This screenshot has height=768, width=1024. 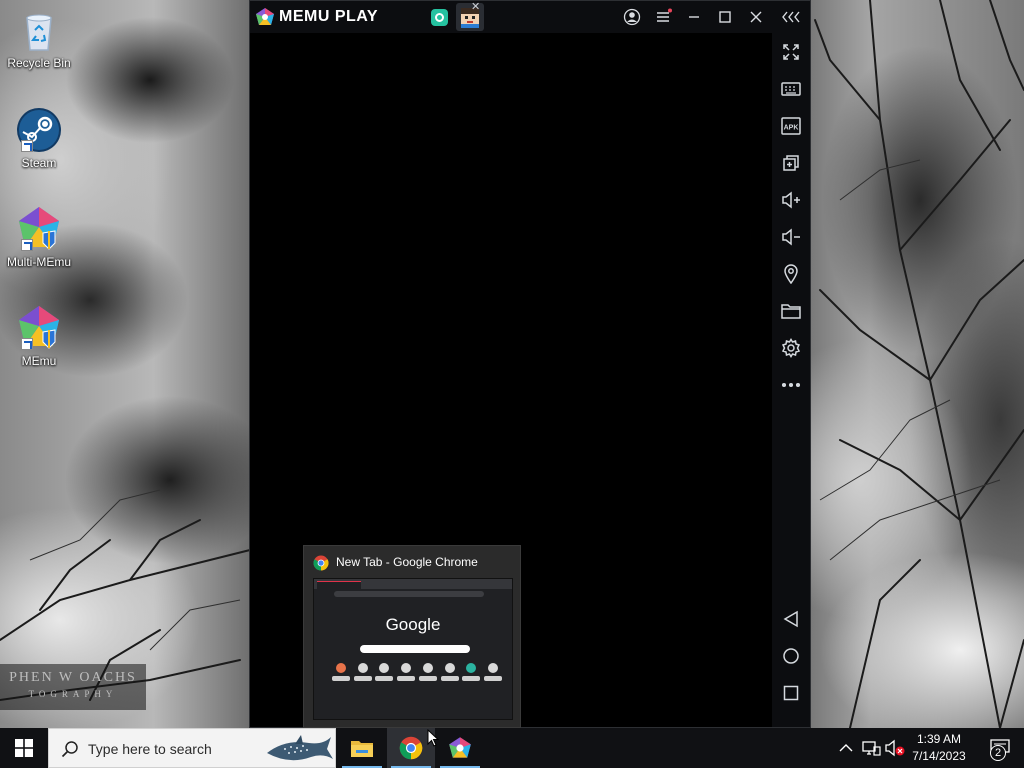 I want to click on android-home-button, so click(x=791, y=656).